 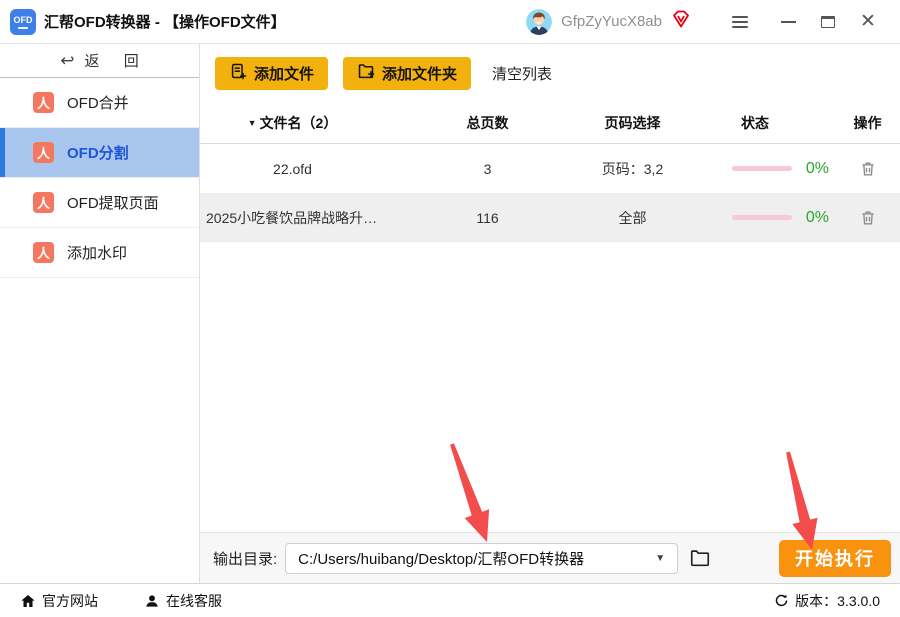 I want to click on back-label: 返 回, so click(x=116, y=61).